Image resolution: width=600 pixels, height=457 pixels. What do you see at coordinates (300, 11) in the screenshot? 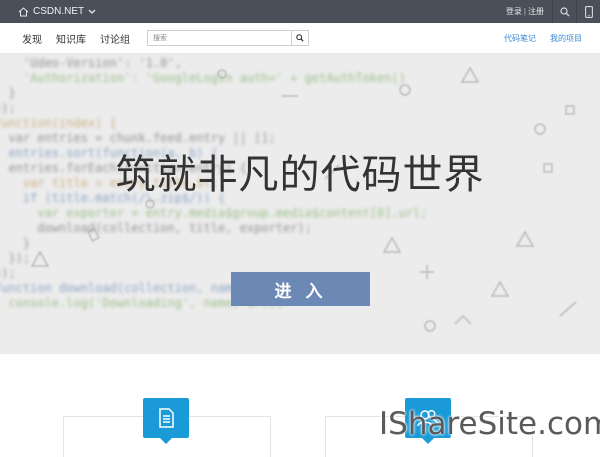
I see `top-bar: CSDN.NET 登录 | 注册` at bounding box center [300, 11].